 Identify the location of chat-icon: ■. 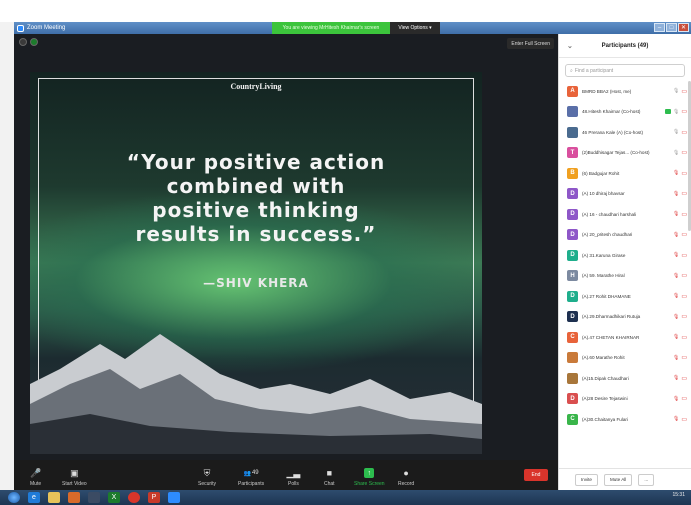
(329, 473).